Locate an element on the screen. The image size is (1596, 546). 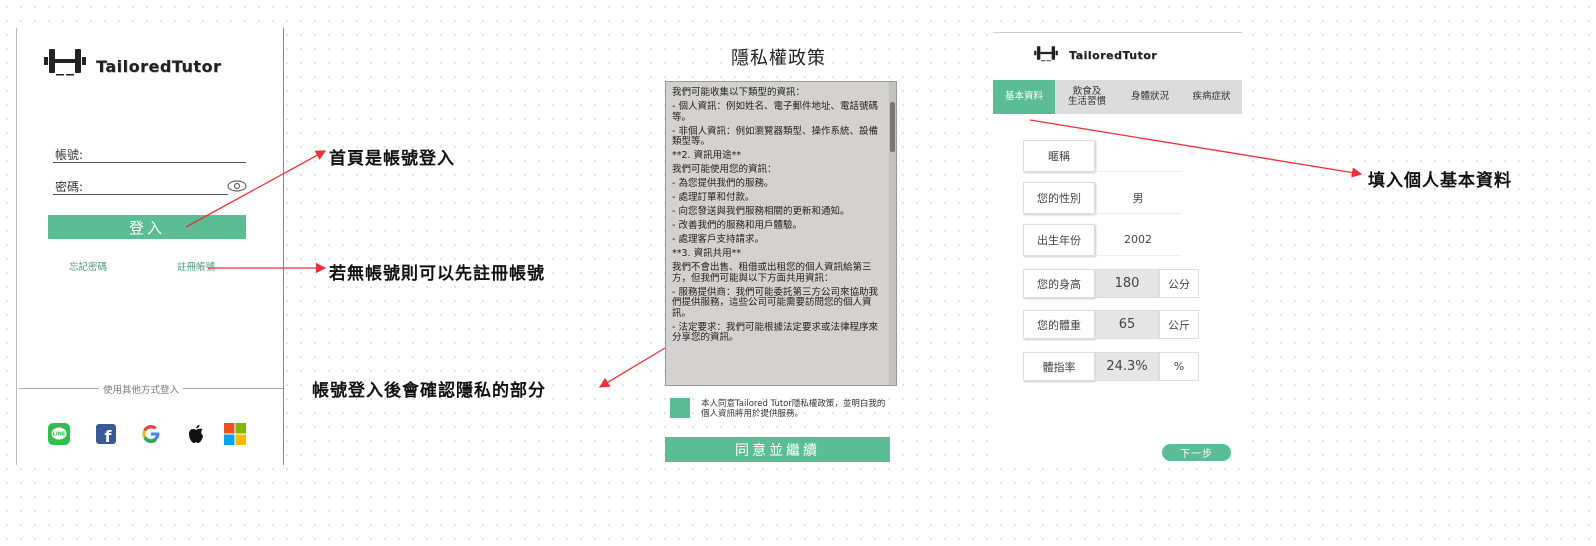
policy-paragraph: - 非個人資訊：例如瀏覽器類型、操作系統、設備類型等。 is located at coordinates (775, 136).